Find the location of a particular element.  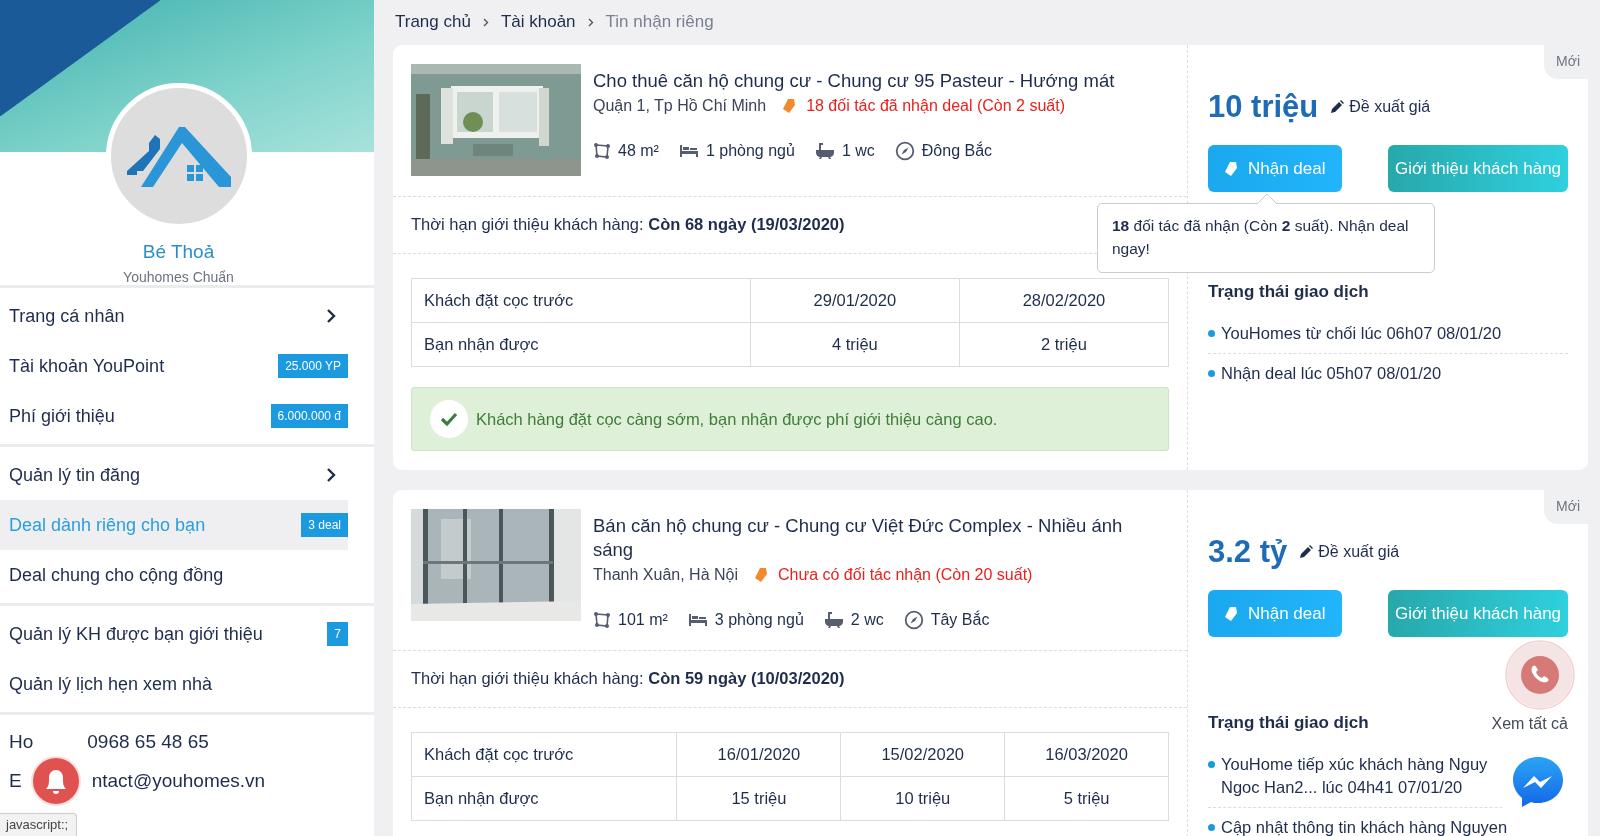

table-cell: 4 triệu is located at coordinates (855, 344).